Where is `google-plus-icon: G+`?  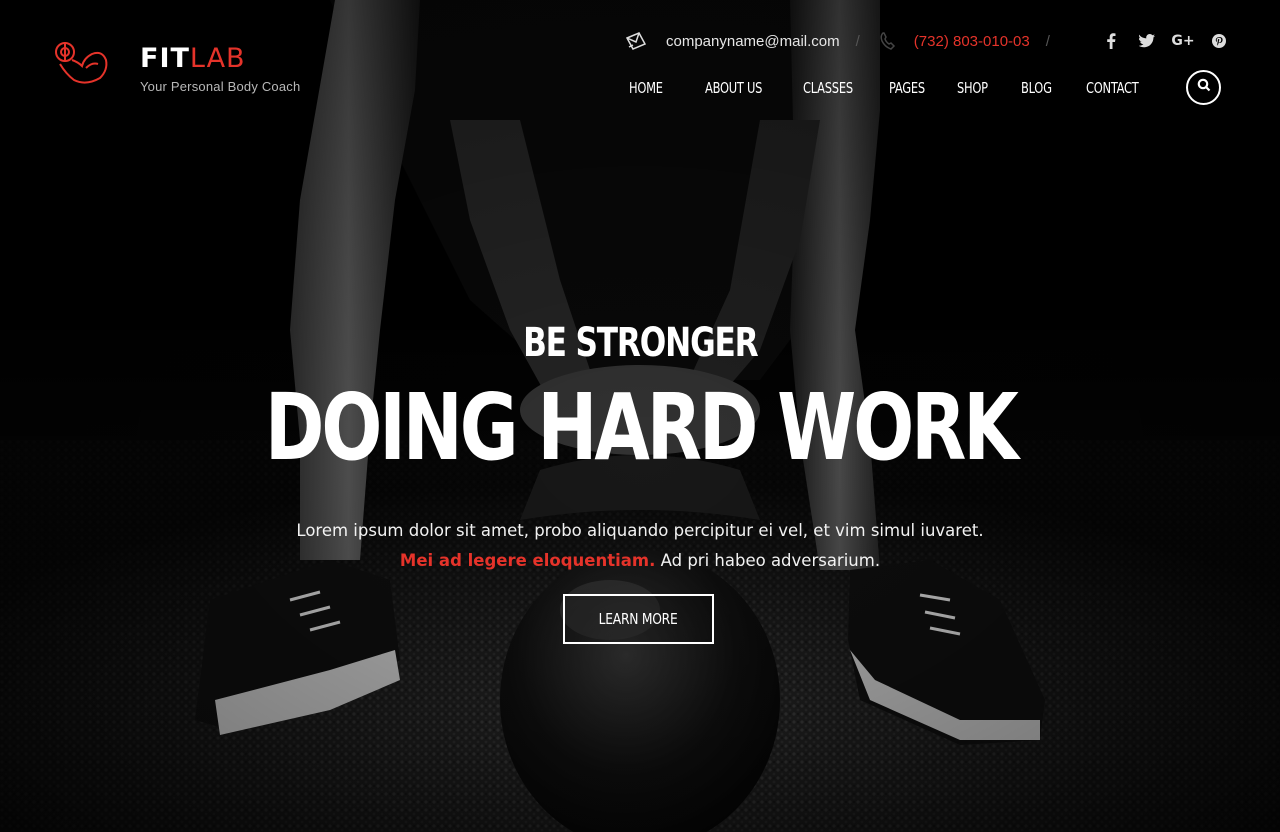
google-plus-icon: G+ is located at coordinates (1182, 41).